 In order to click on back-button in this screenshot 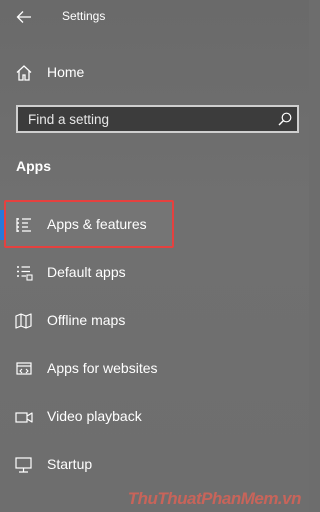, I will do `click(24, 17)`.